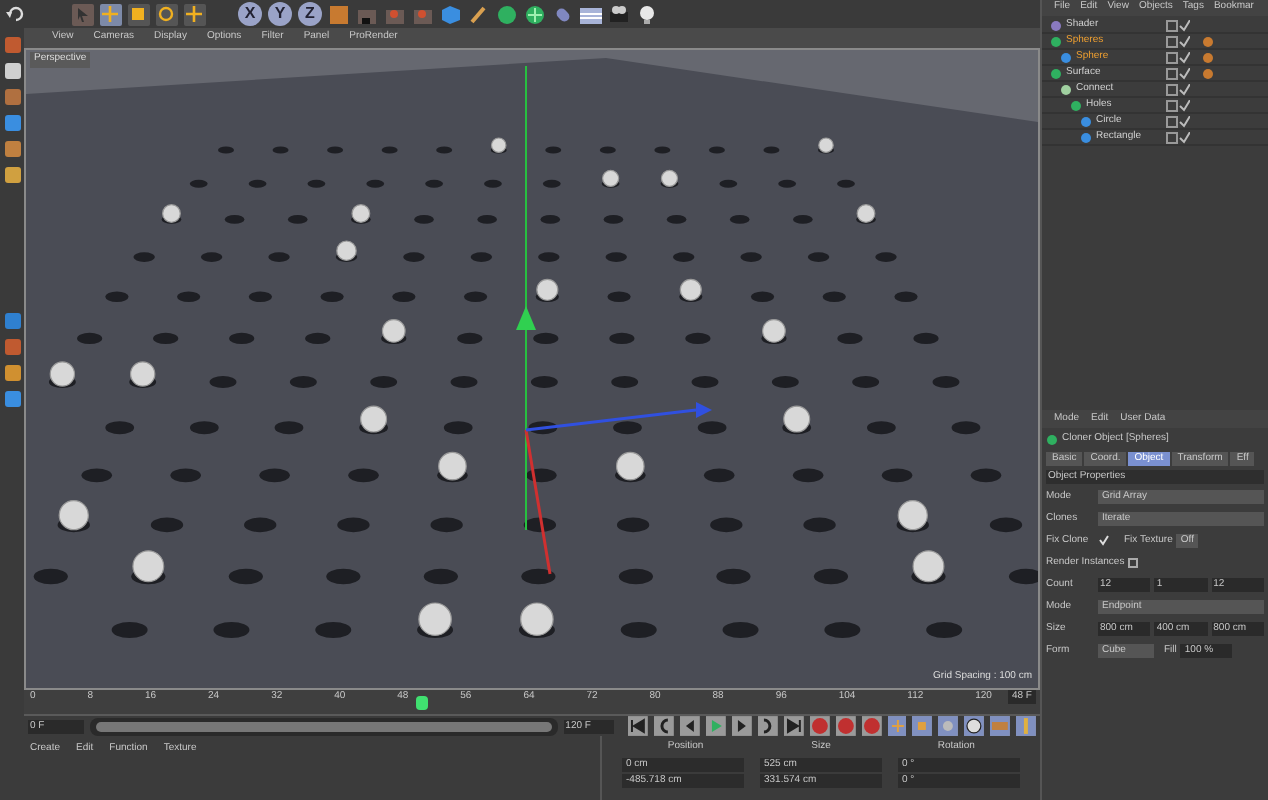  Describe the element at coordinates (479, 14) in the screenshot. I see `pen-icon` at that location.